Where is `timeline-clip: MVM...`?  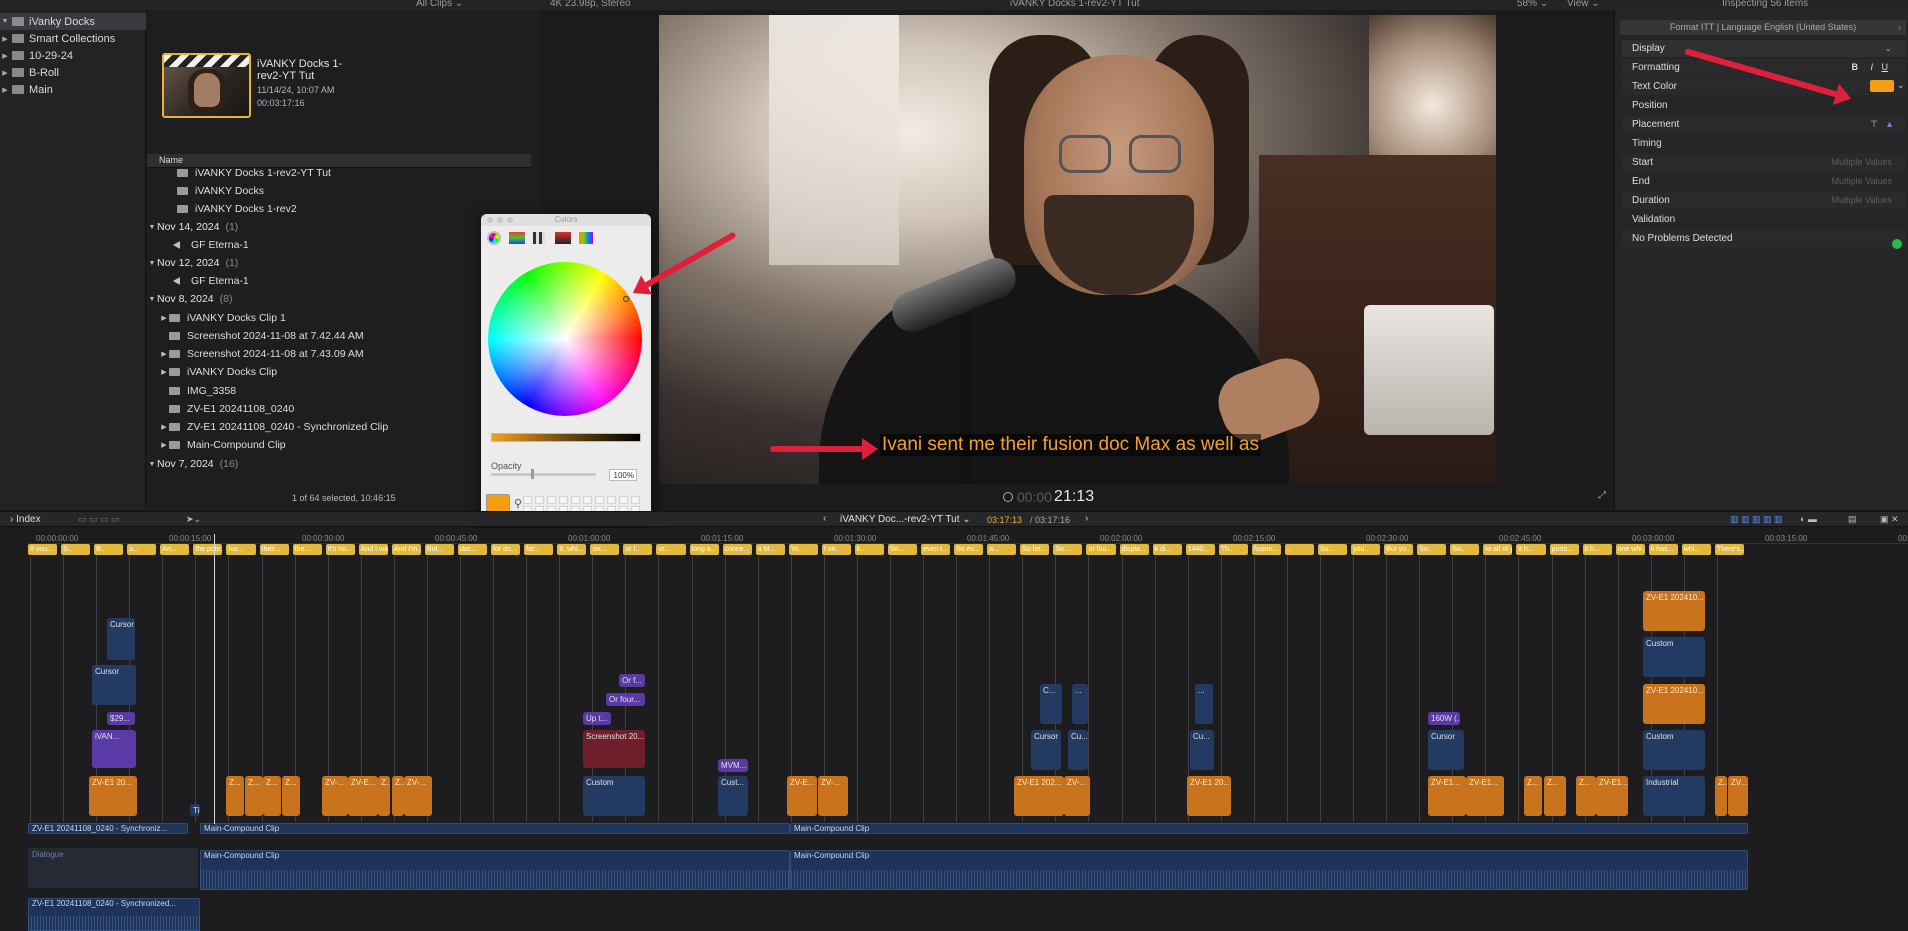
timeline-clip: MVM... is located at coordinates (733, 765).